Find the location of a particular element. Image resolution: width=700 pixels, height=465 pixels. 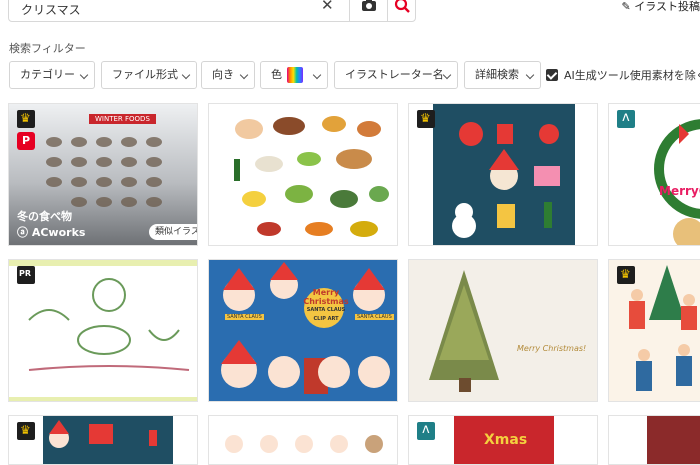

illustration-card-row3-right is located at coordinates (654, 440).